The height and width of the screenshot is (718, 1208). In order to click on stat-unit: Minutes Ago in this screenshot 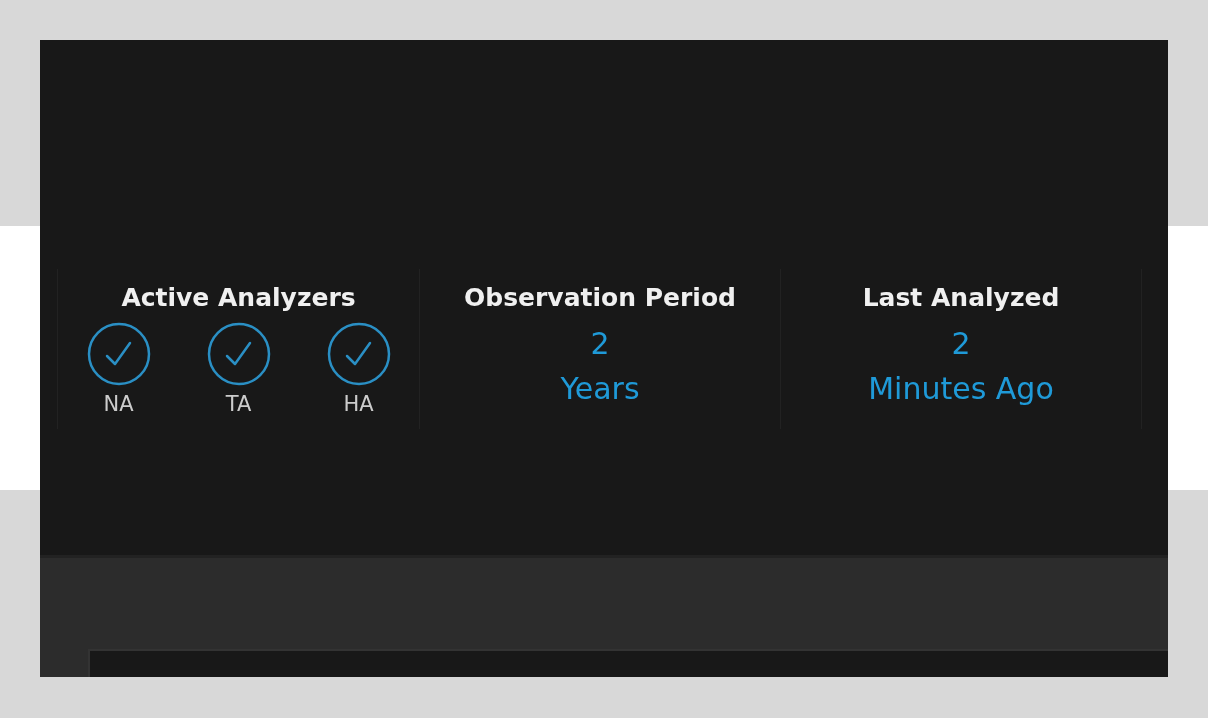, I will do `click(961, 388)`.